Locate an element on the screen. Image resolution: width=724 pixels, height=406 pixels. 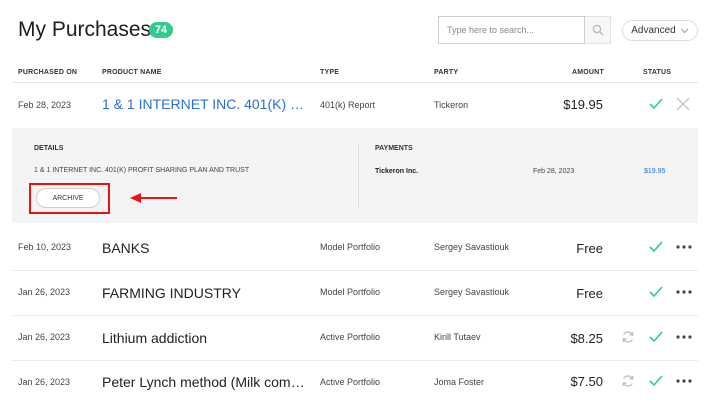
payment-date: Feb 28, 2023 is located at coordinates (554, 171).